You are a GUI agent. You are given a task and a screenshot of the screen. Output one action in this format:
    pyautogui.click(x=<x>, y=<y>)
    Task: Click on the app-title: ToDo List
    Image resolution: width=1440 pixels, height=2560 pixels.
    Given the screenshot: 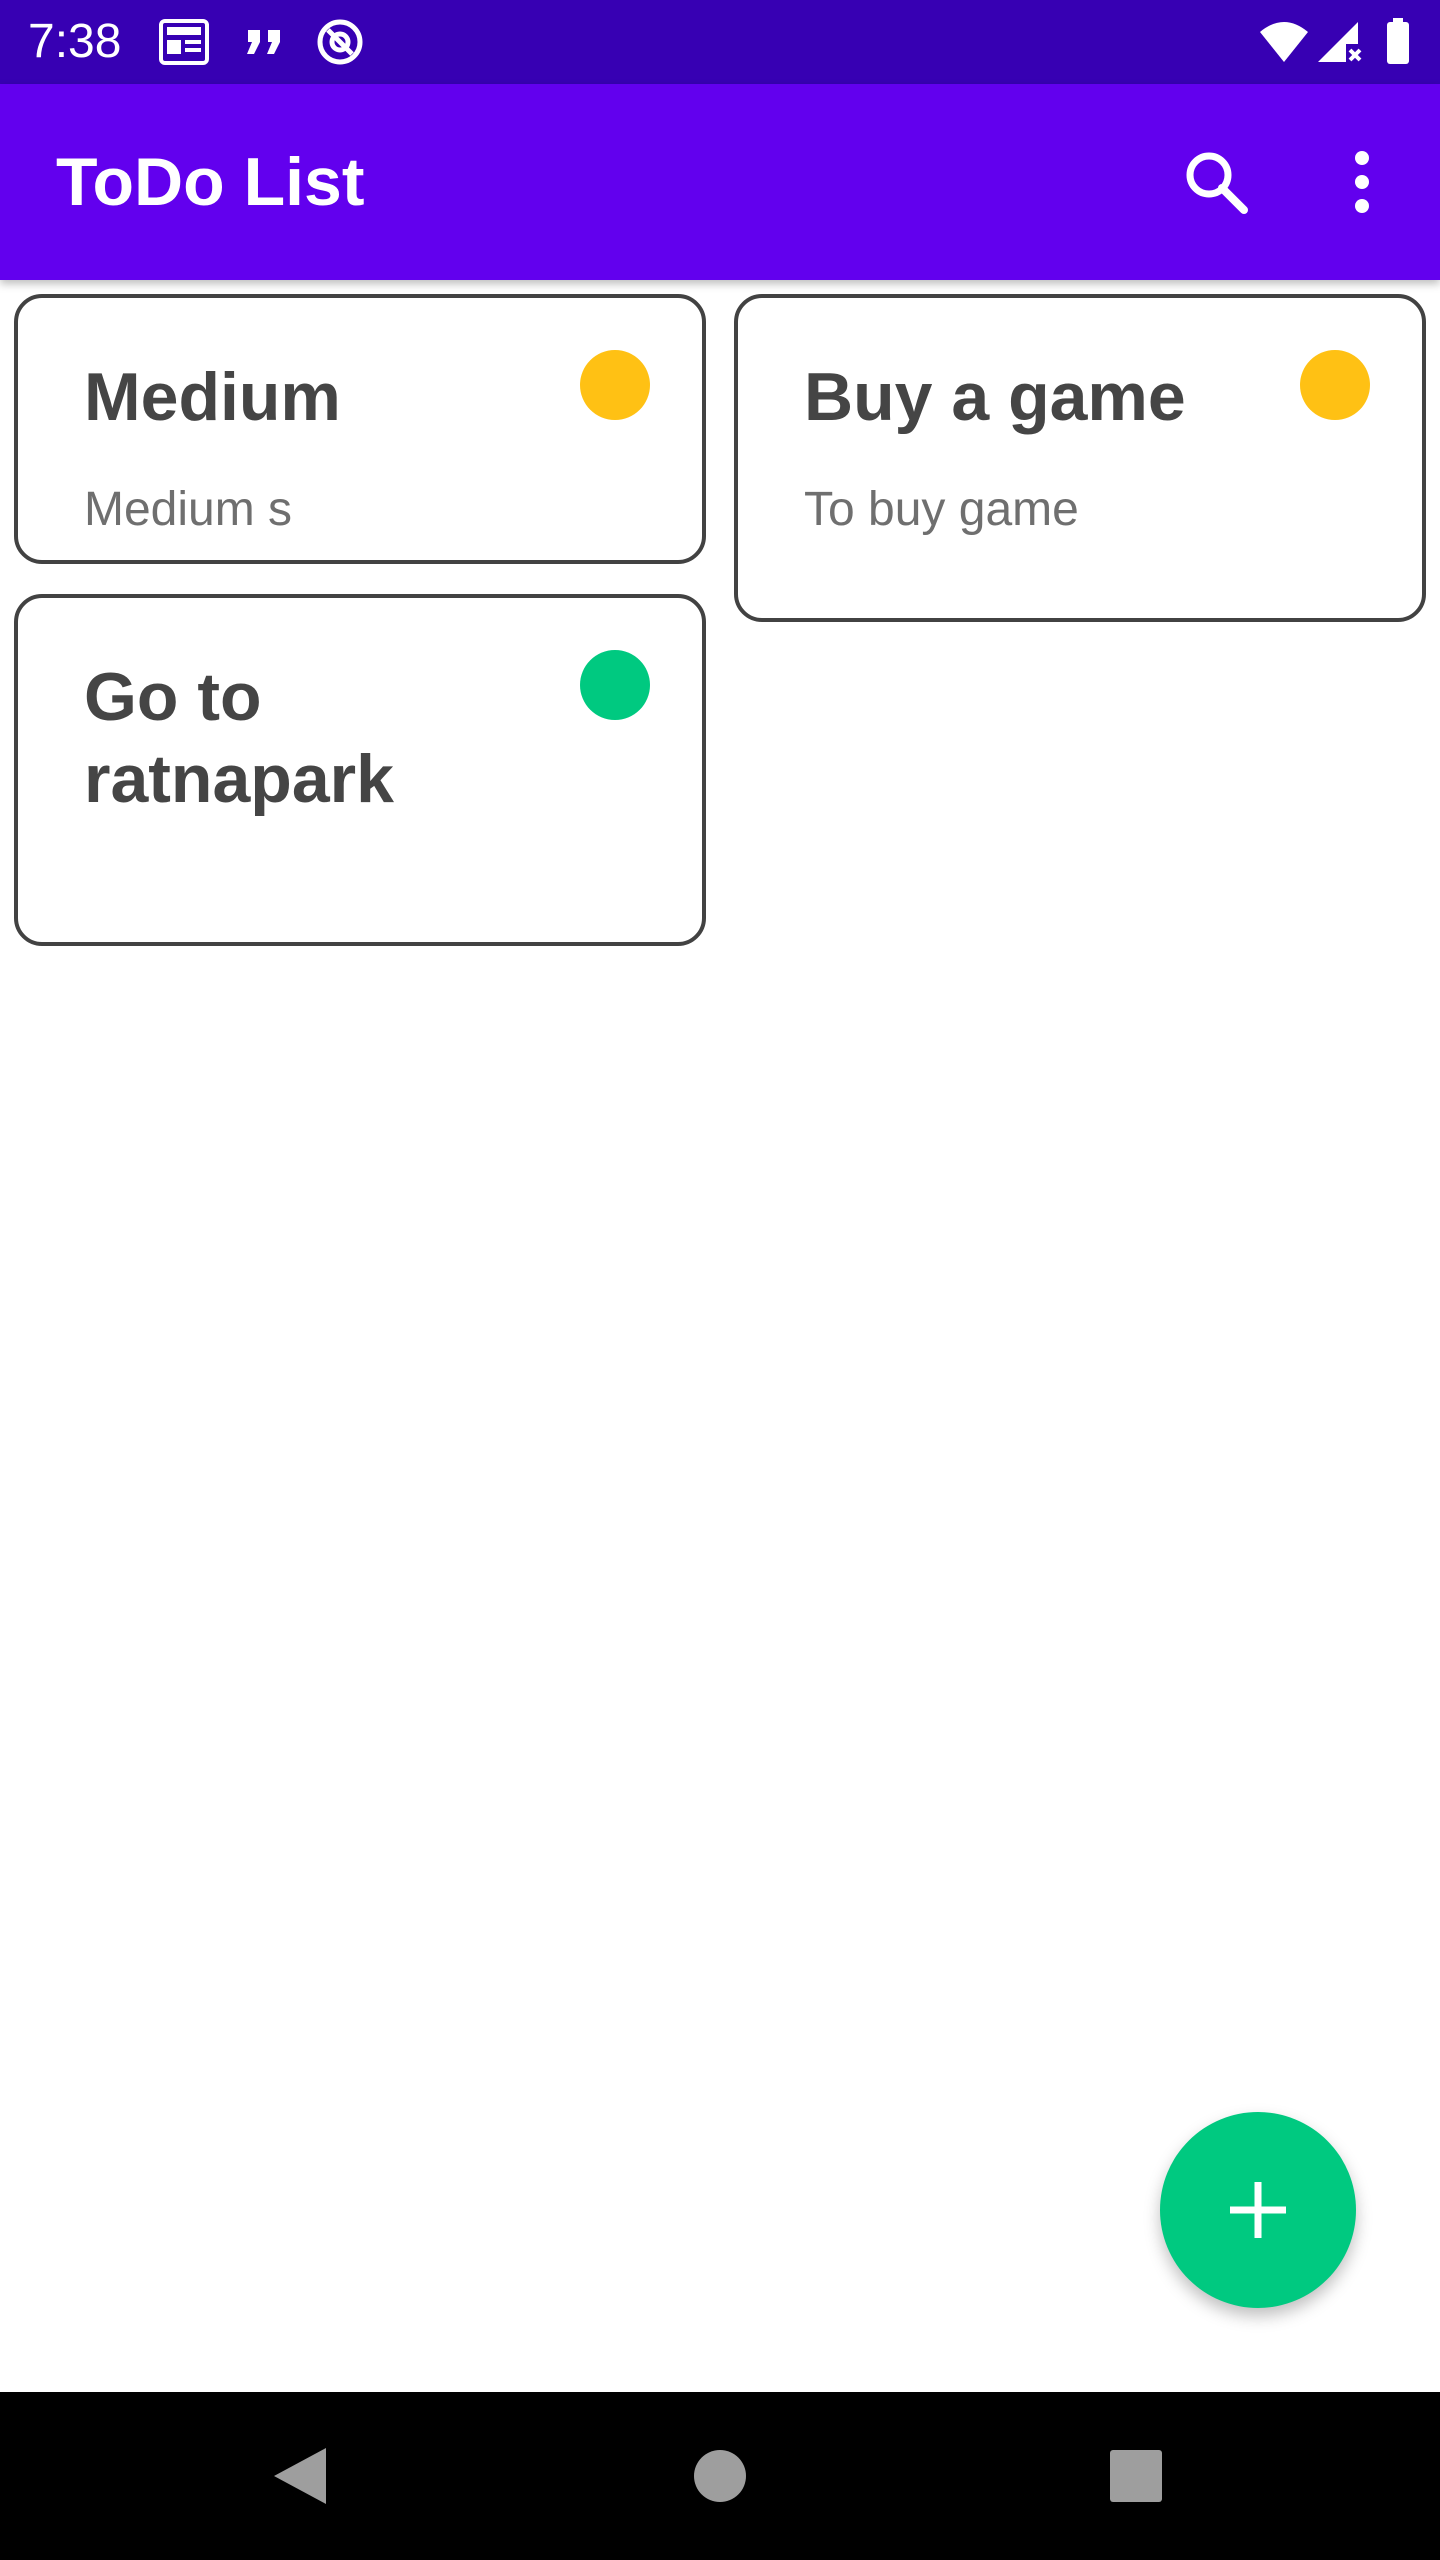 What is the action you would take?
    pyautogui.click(x=210, y=182)
    